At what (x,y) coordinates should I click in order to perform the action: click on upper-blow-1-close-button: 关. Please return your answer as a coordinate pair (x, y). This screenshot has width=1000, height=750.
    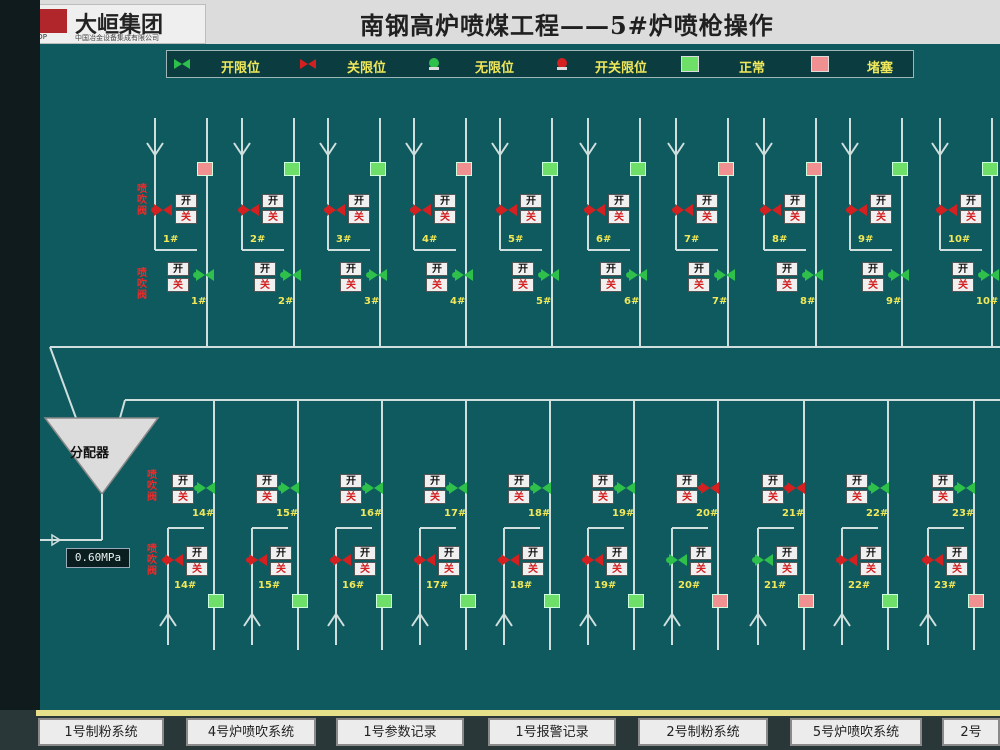
    Looking at the image, I should click on (265, 285).